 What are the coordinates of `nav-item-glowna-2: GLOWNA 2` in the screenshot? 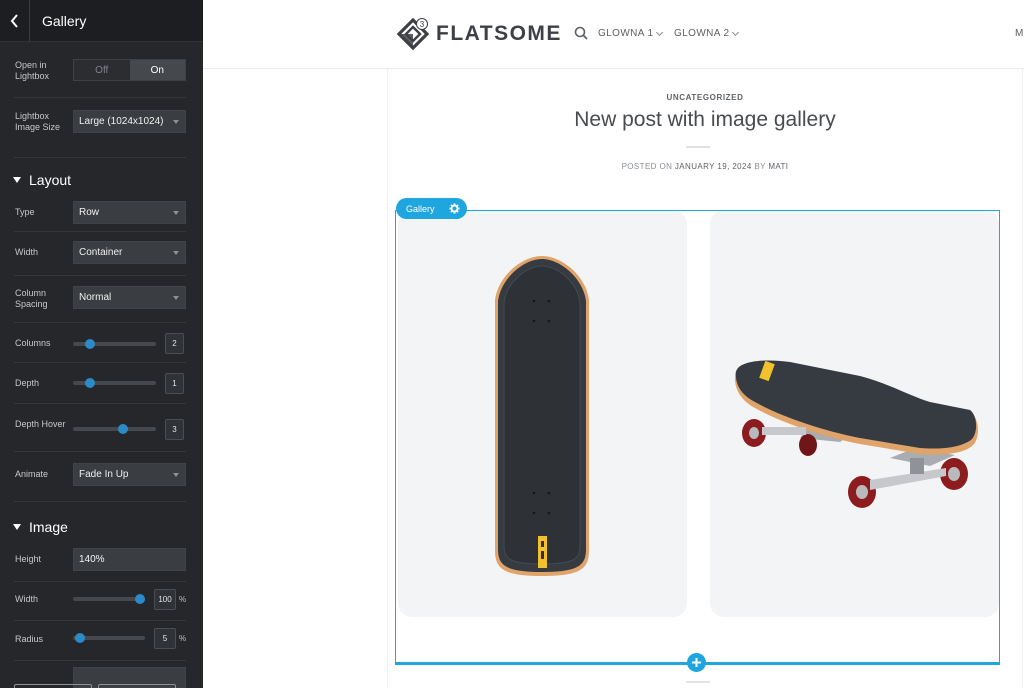 It's located at (707, 33).